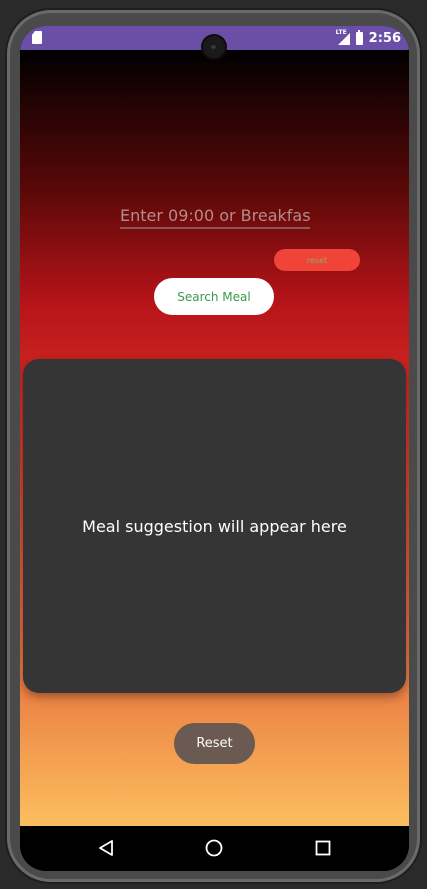 This screenshot has width=427, height=889. I want to click on lte-signal-icon: LTE, so click(343, 37).